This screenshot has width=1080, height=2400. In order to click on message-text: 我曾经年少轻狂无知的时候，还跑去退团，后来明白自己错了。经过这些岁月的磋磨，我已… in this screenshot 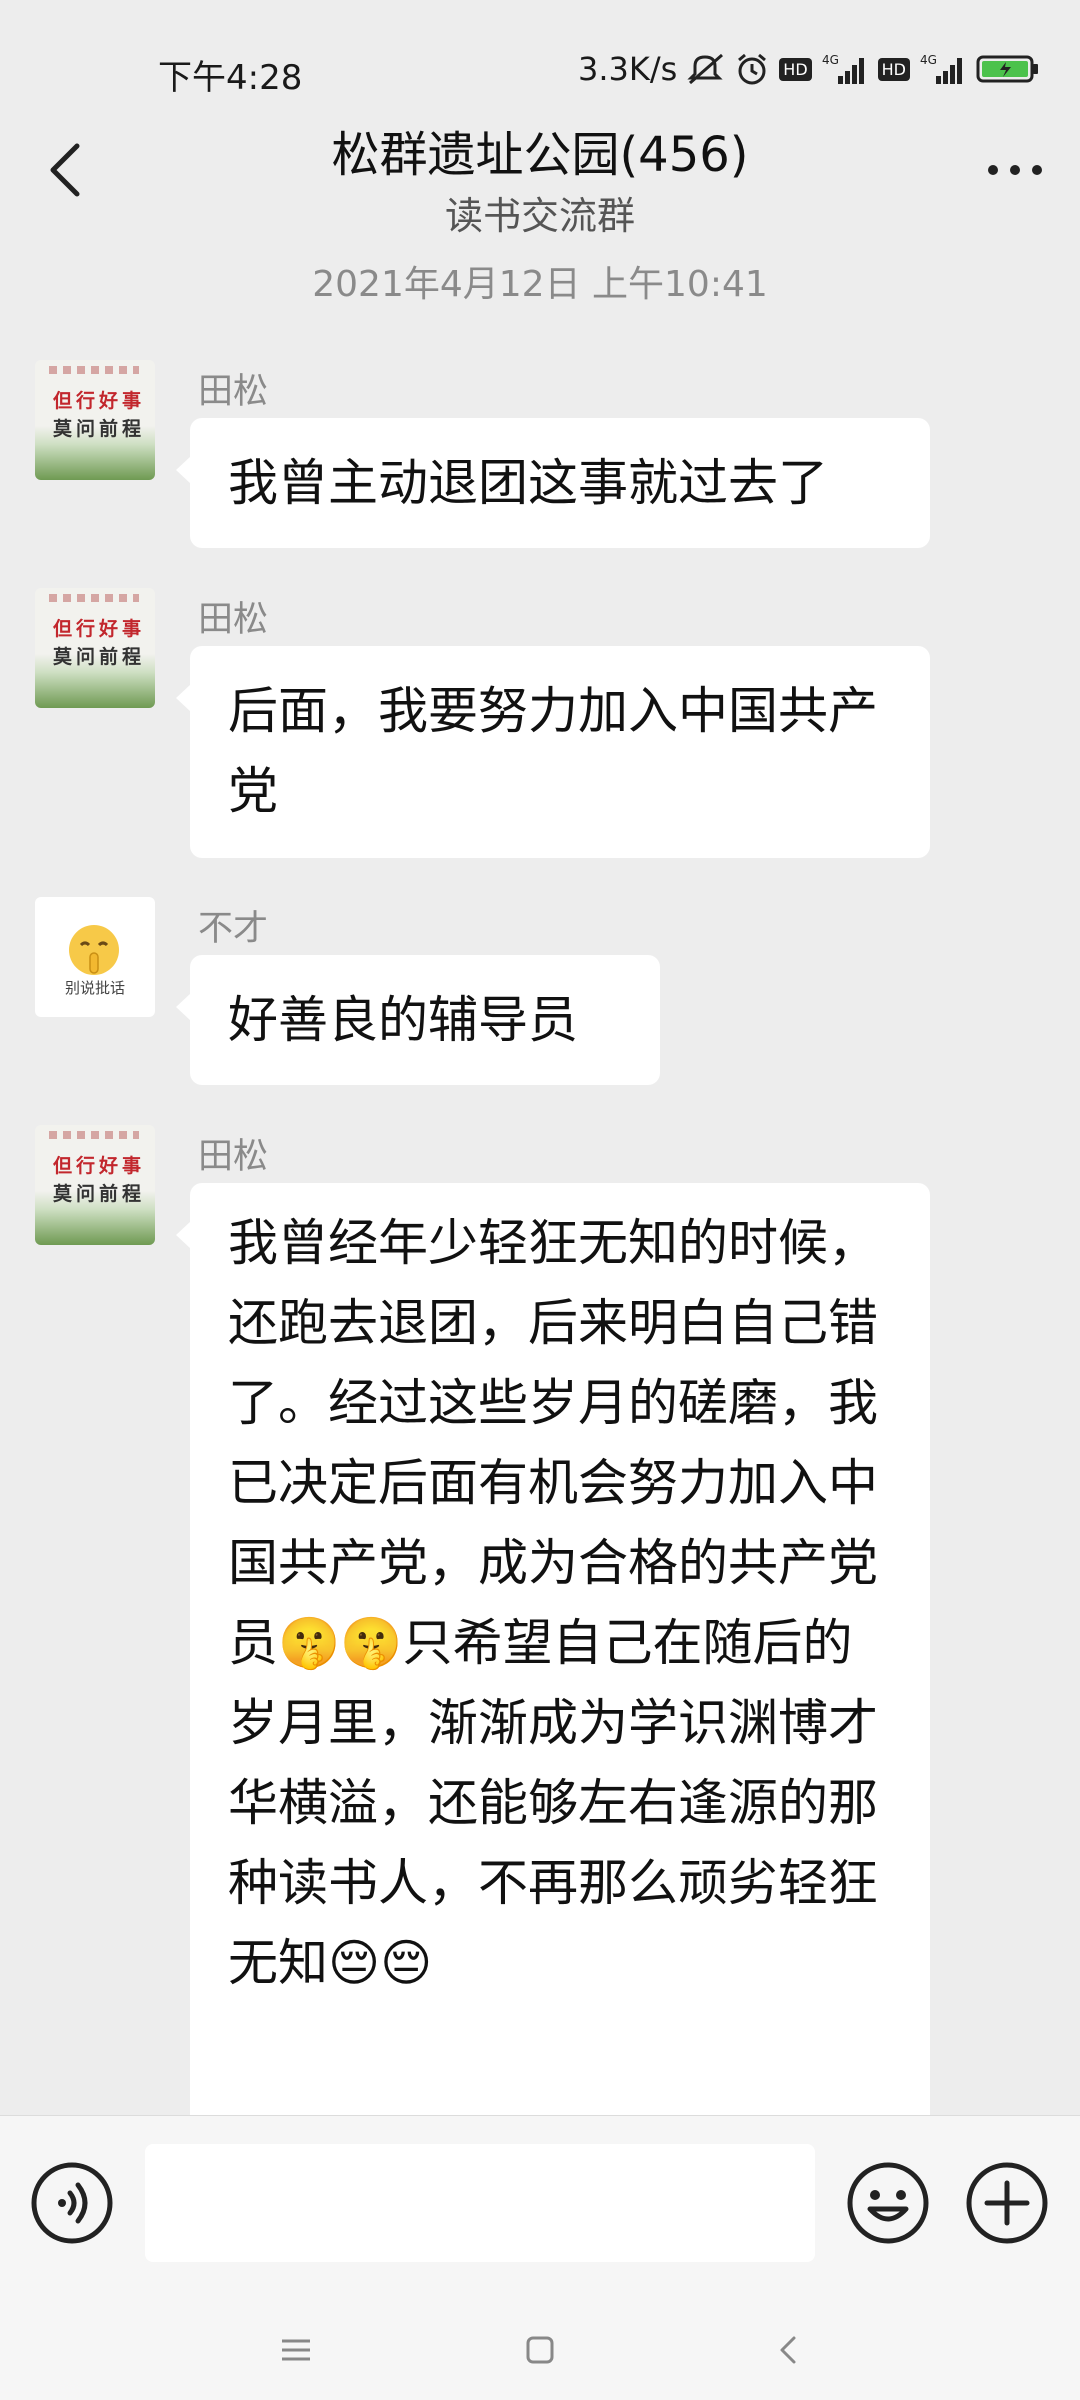, I will do `click(553, 1443)`.